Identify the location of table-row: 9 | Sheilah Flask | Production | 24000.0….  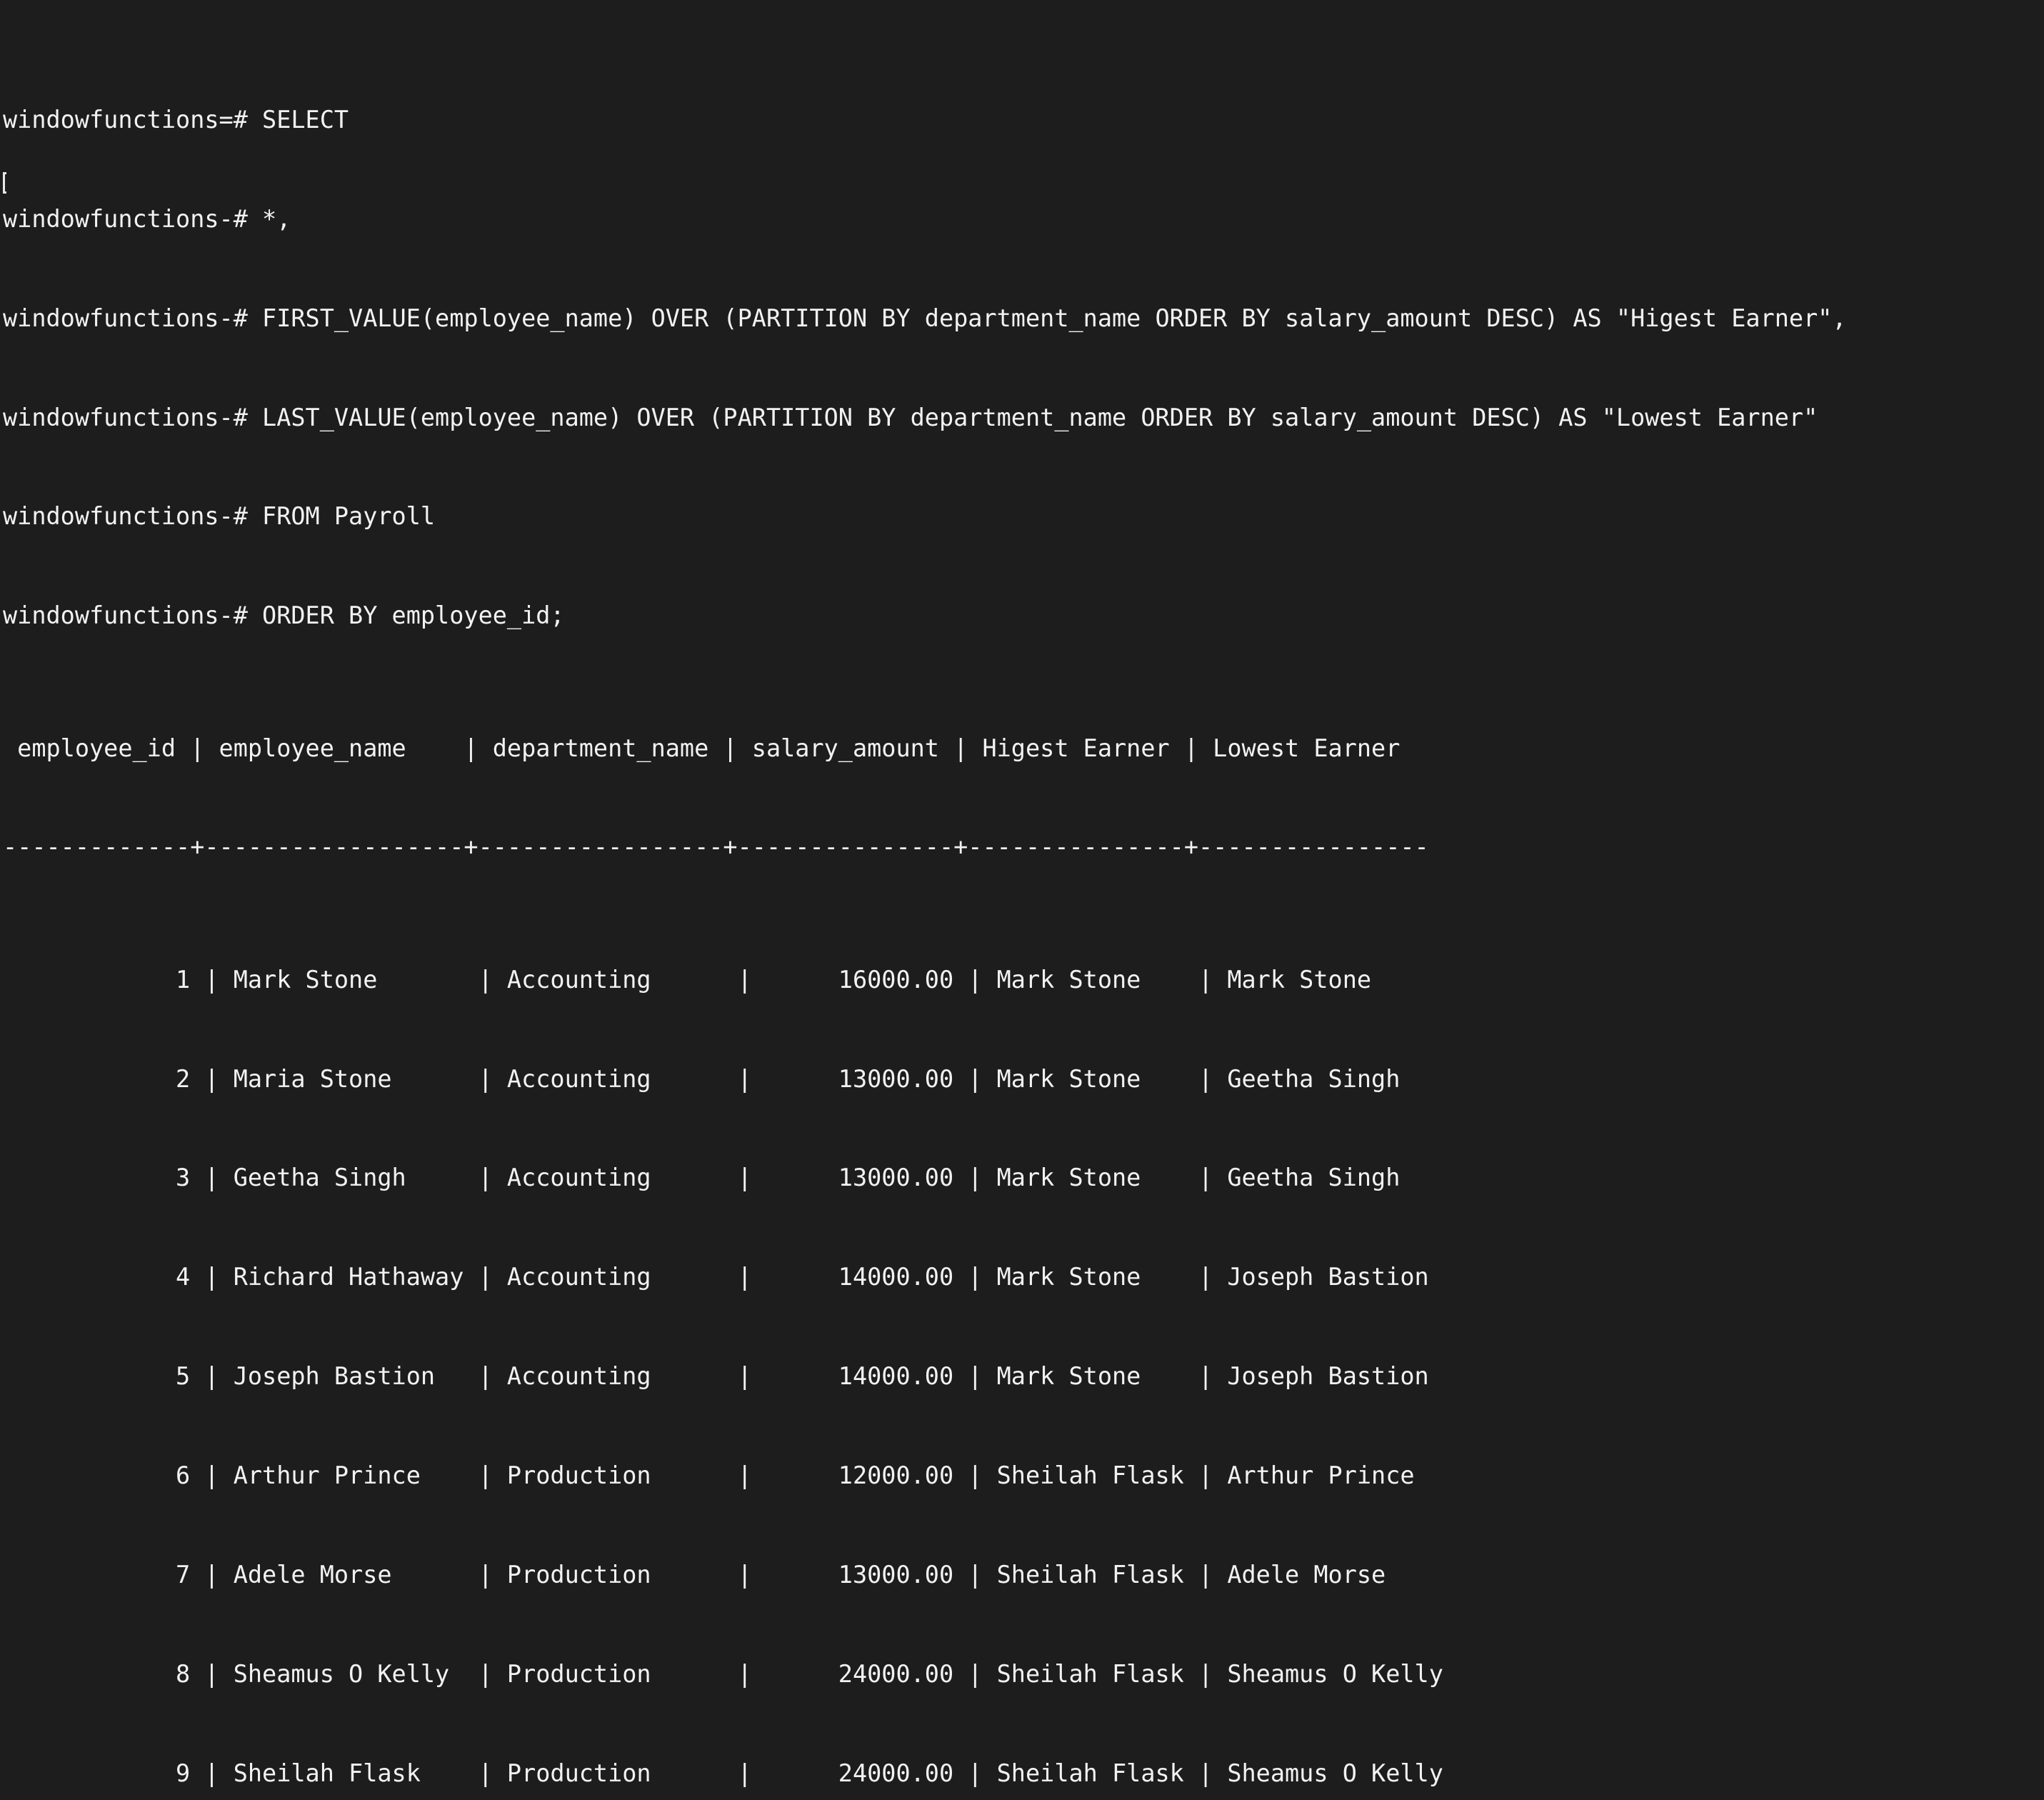
(730, 1773).